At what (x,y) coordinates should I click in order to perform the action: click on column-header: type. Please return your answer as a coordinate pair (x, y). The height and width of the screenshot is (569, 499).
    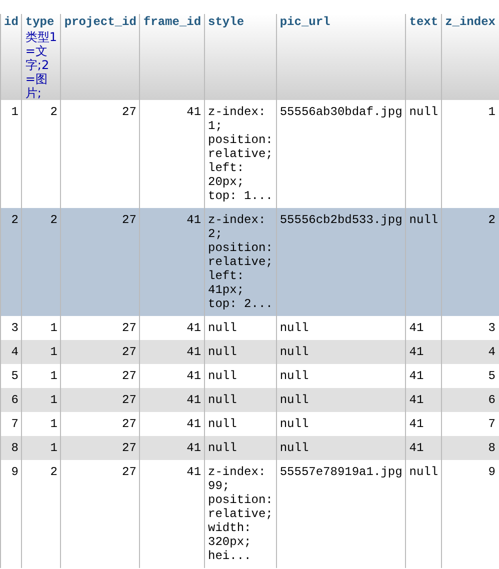
    Looking at the image, I should click on (41, 22).